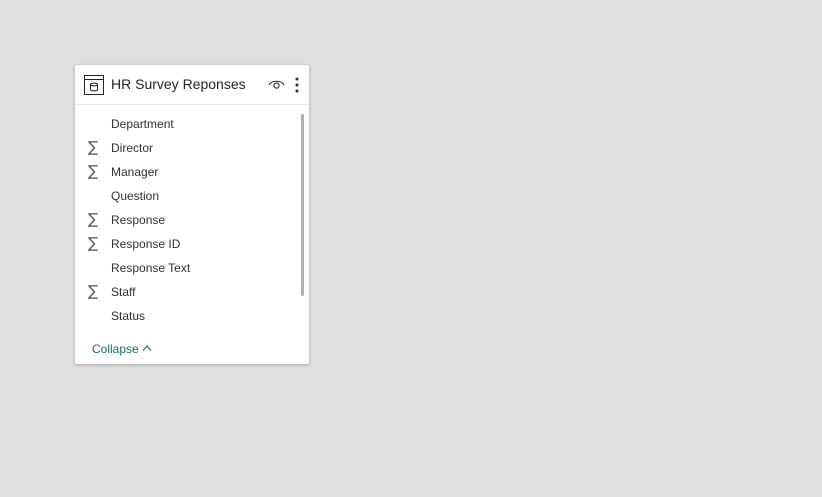 This screenshot has height=497, width=822. I want to click on field-row-response: ∑ Response, so click(187, 222).